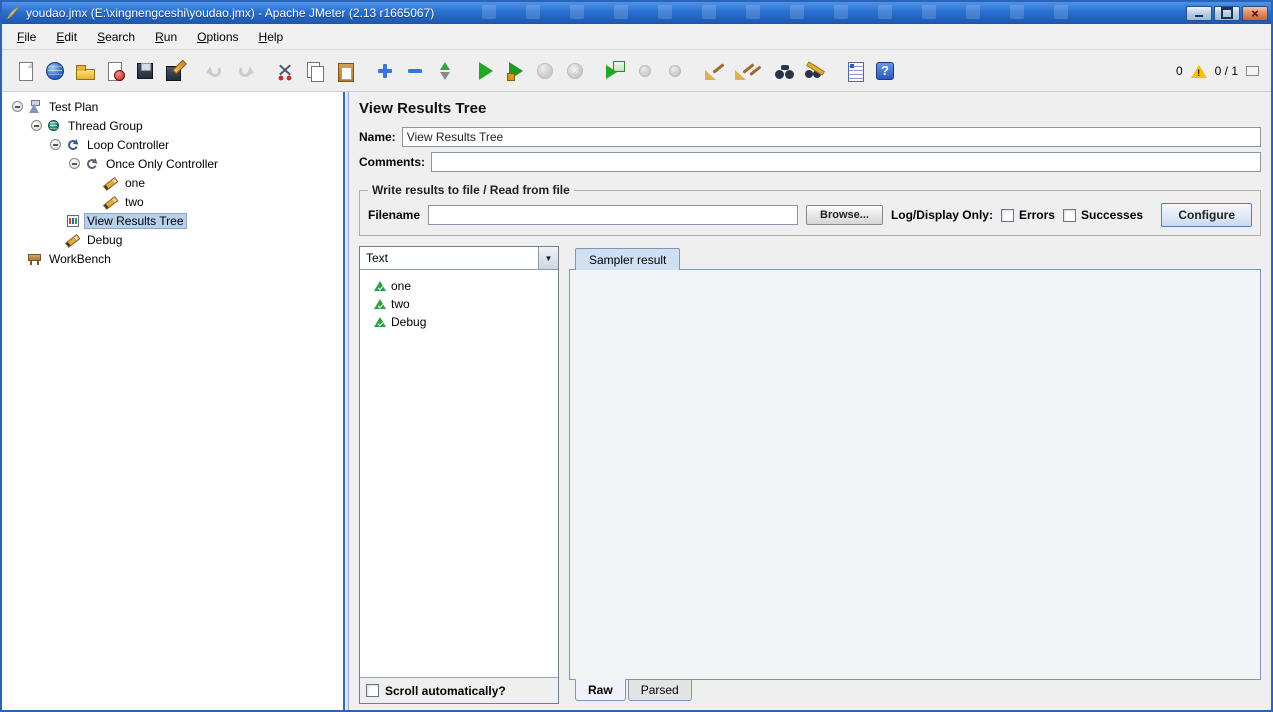  I want to click on copy-button, so click(315, 71).